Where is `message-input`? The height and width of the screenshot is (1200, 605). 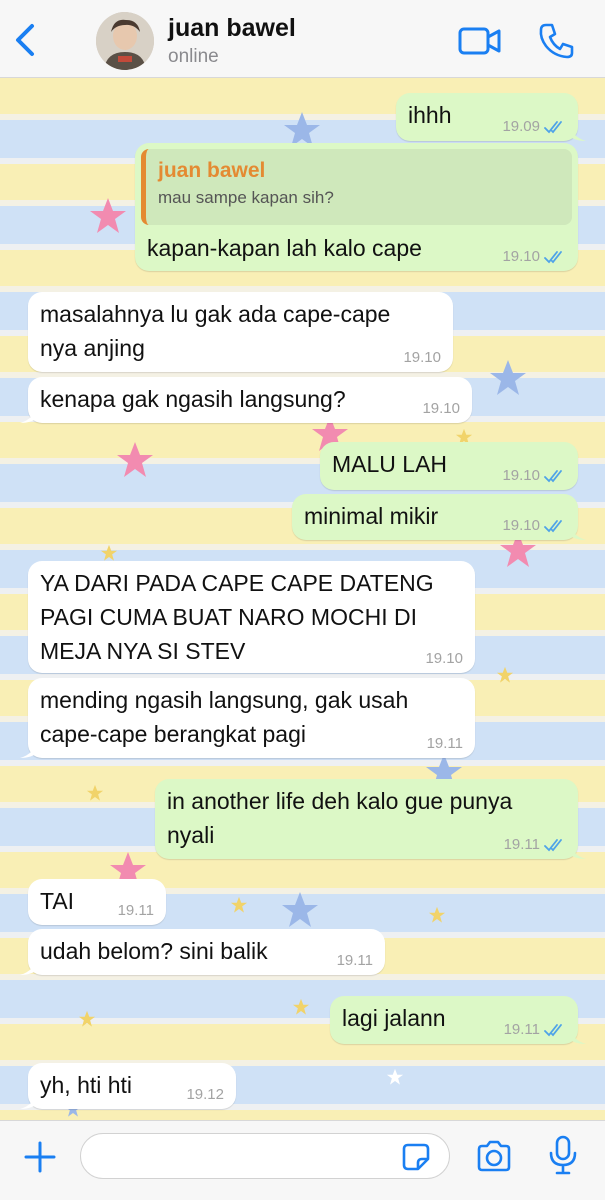
message-input is located at coordinates (265, 1156).